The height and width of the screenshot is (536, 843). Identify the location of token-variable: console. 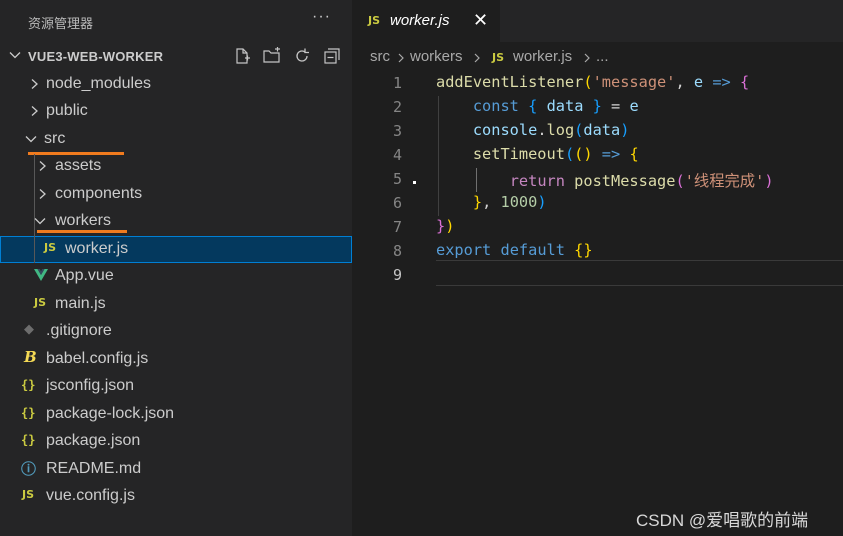
(505, 130).